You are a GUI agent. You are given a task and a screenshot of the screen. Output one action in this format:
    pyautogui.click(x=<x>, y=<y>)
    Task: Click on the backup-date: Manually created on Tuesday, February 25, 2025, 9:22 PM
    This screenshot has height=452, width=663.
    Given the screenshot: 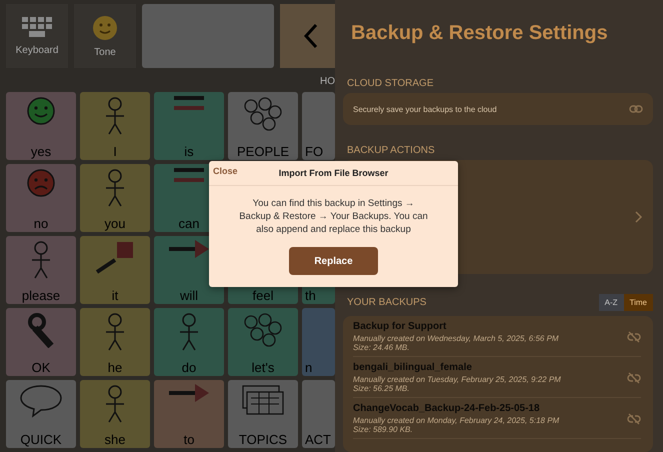 What is the action you would take?
    pyautogui.click(x=457, y=379)
    